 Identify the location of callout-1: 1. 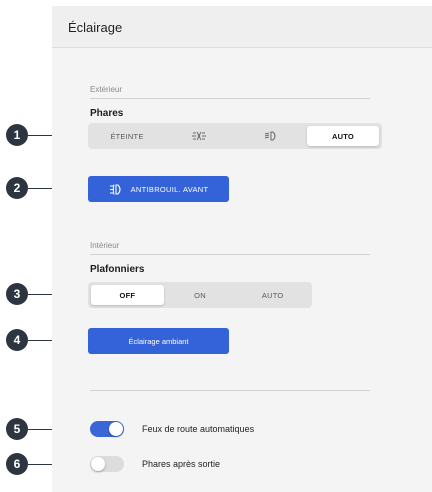
(17, 135).